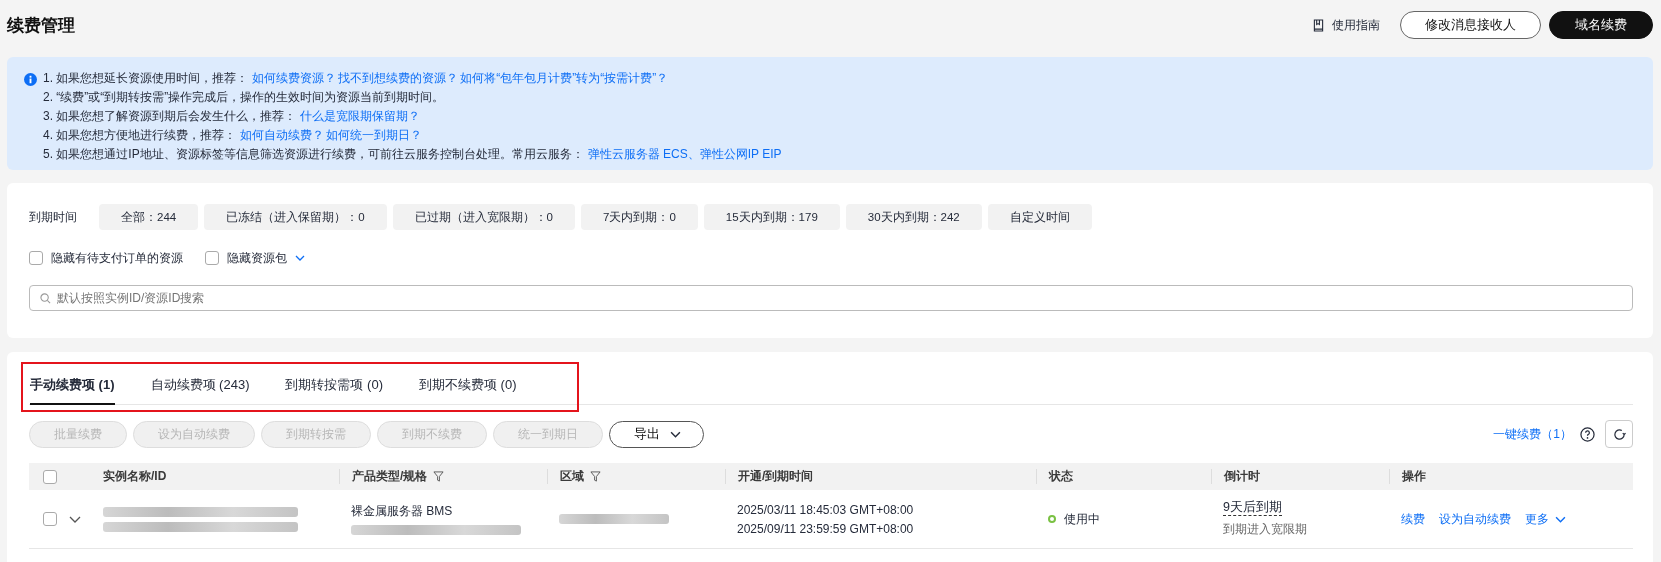 This screenshot has height=562, width=1661. I want to click on one-click-renew-link: 一键续费（1）, so click(1532, 434).